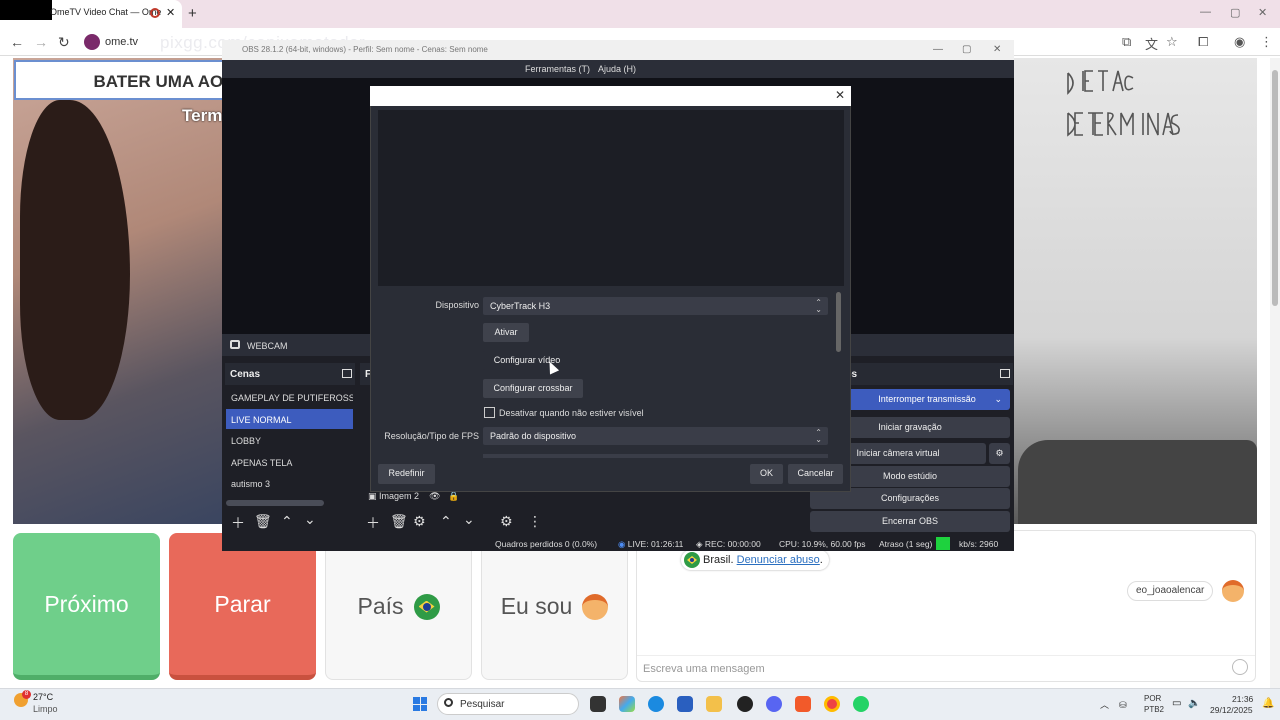  What do you see at coordinates (289, 440) in the screenshot?
I see `scene-item: LOBBY` at bounding box center [289, 440].